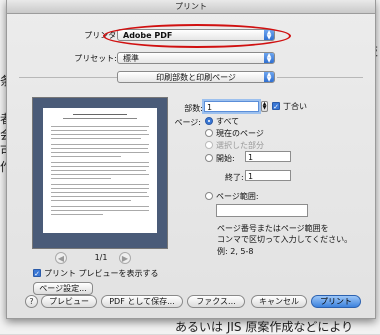 Image resolution: width=380 pixels, height=335 pixels. I want to click on pages-from-field: 1, so click(268, 156).